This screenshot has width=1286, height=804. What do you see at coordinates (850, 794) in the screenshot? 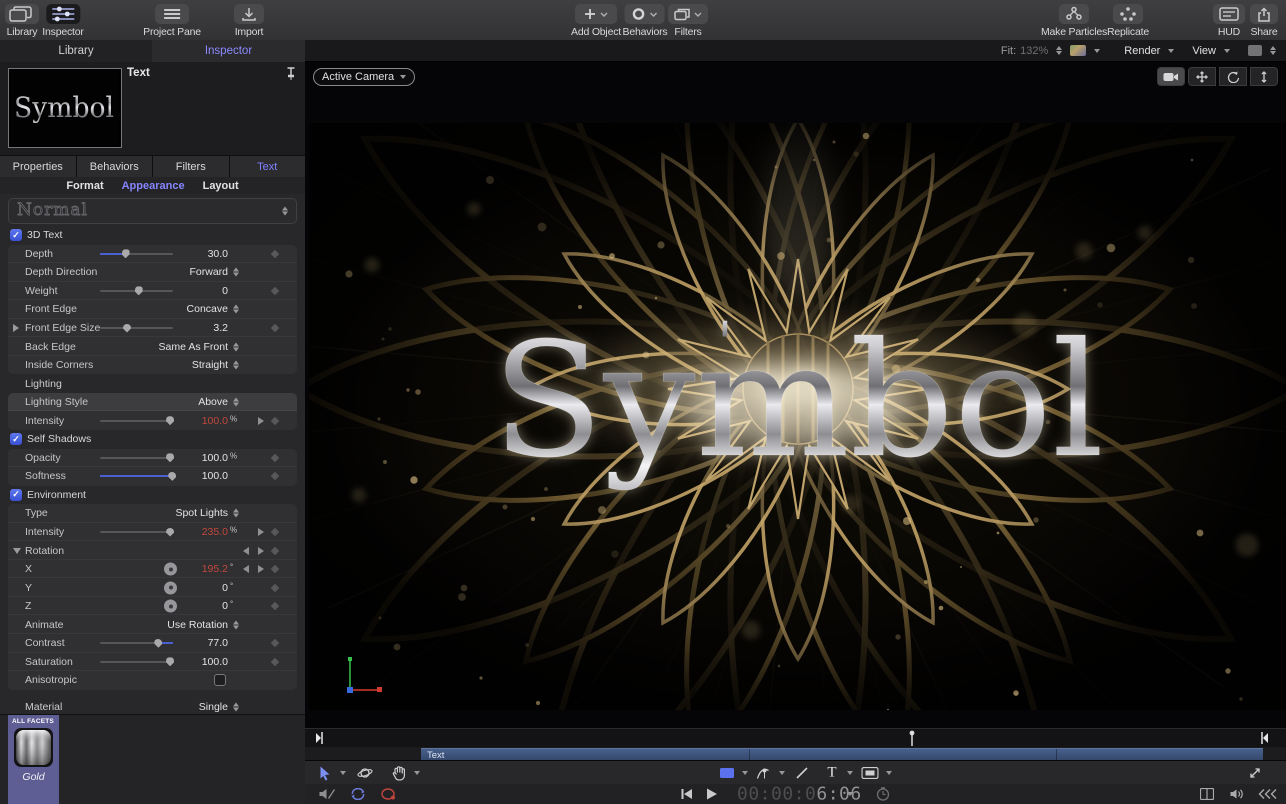
I see `timecode-chevron` at bounding box center [850, 794].